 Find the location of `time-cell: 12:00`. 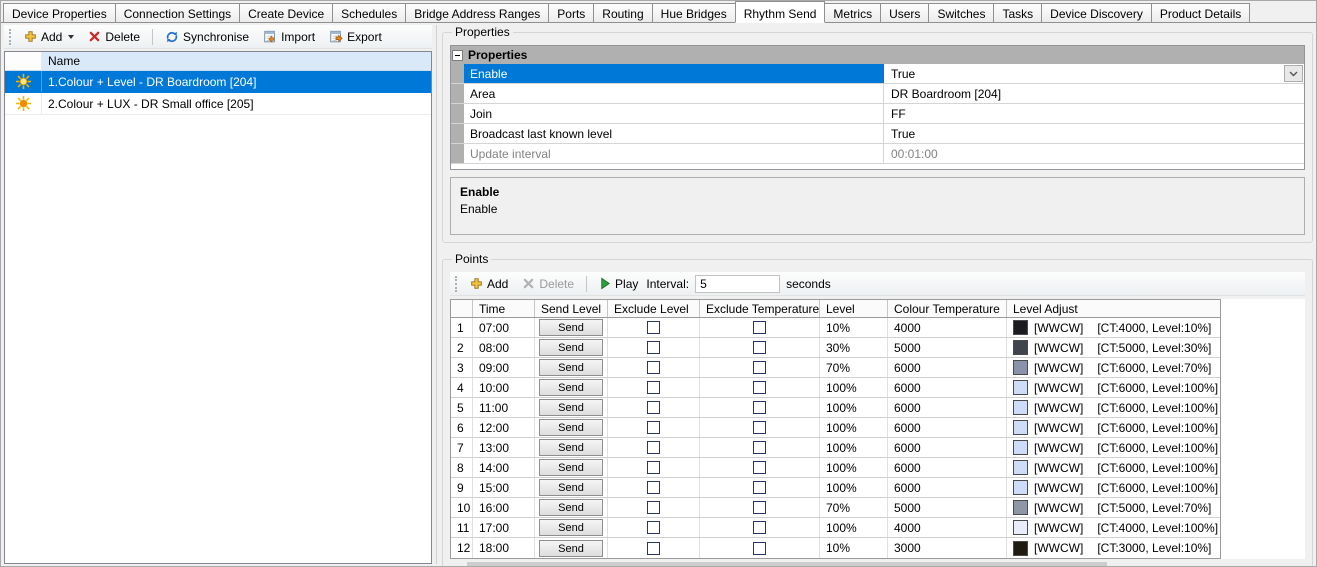

time-cell: 12:00 is located at coordinates (504, 427).